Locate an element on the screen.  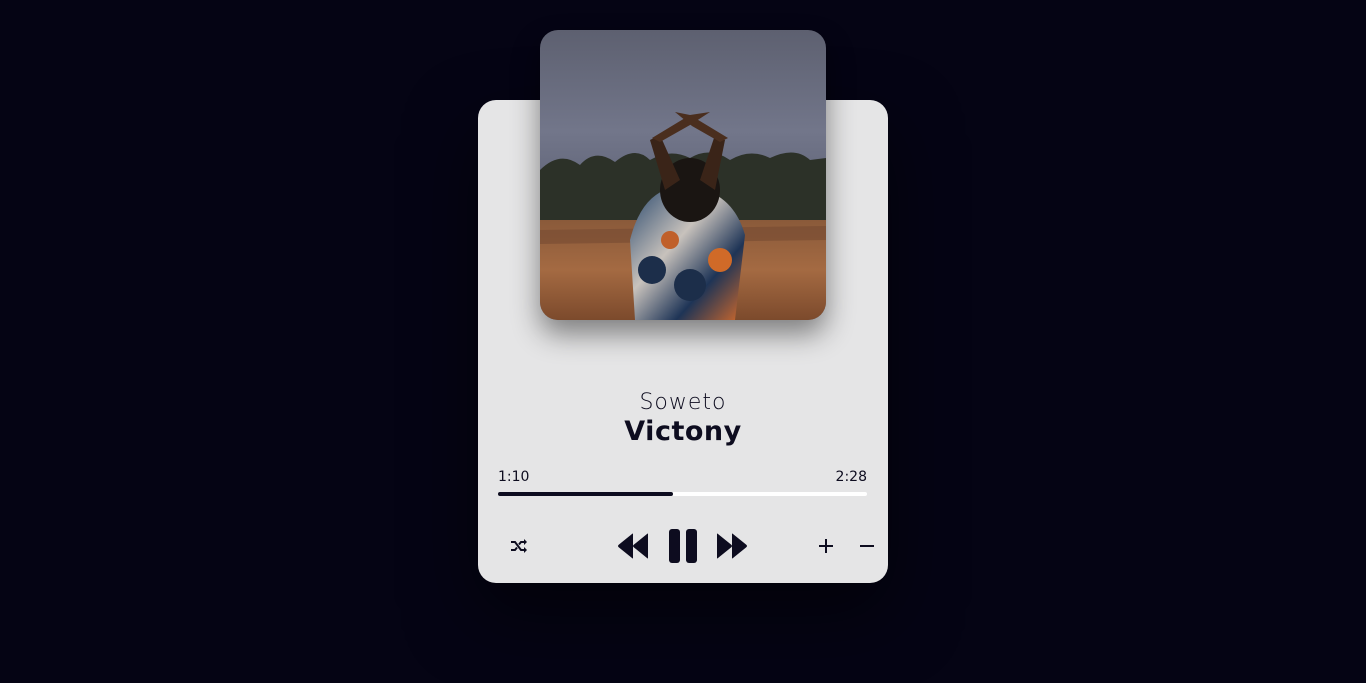
progress-bar is located at coordinates (682, 494).